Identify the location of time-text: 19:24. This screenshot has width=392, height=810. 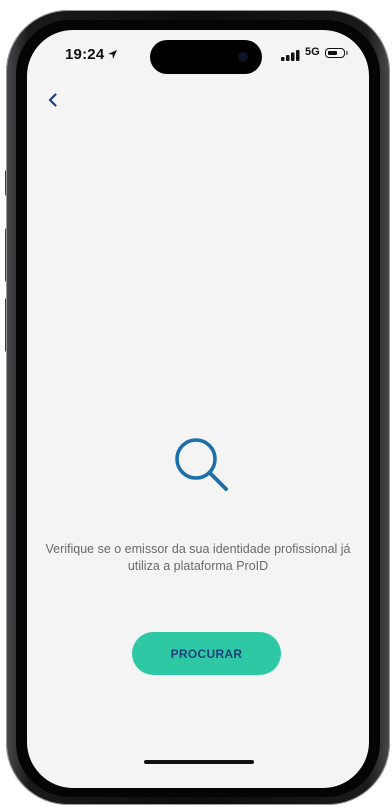
(85, 54).